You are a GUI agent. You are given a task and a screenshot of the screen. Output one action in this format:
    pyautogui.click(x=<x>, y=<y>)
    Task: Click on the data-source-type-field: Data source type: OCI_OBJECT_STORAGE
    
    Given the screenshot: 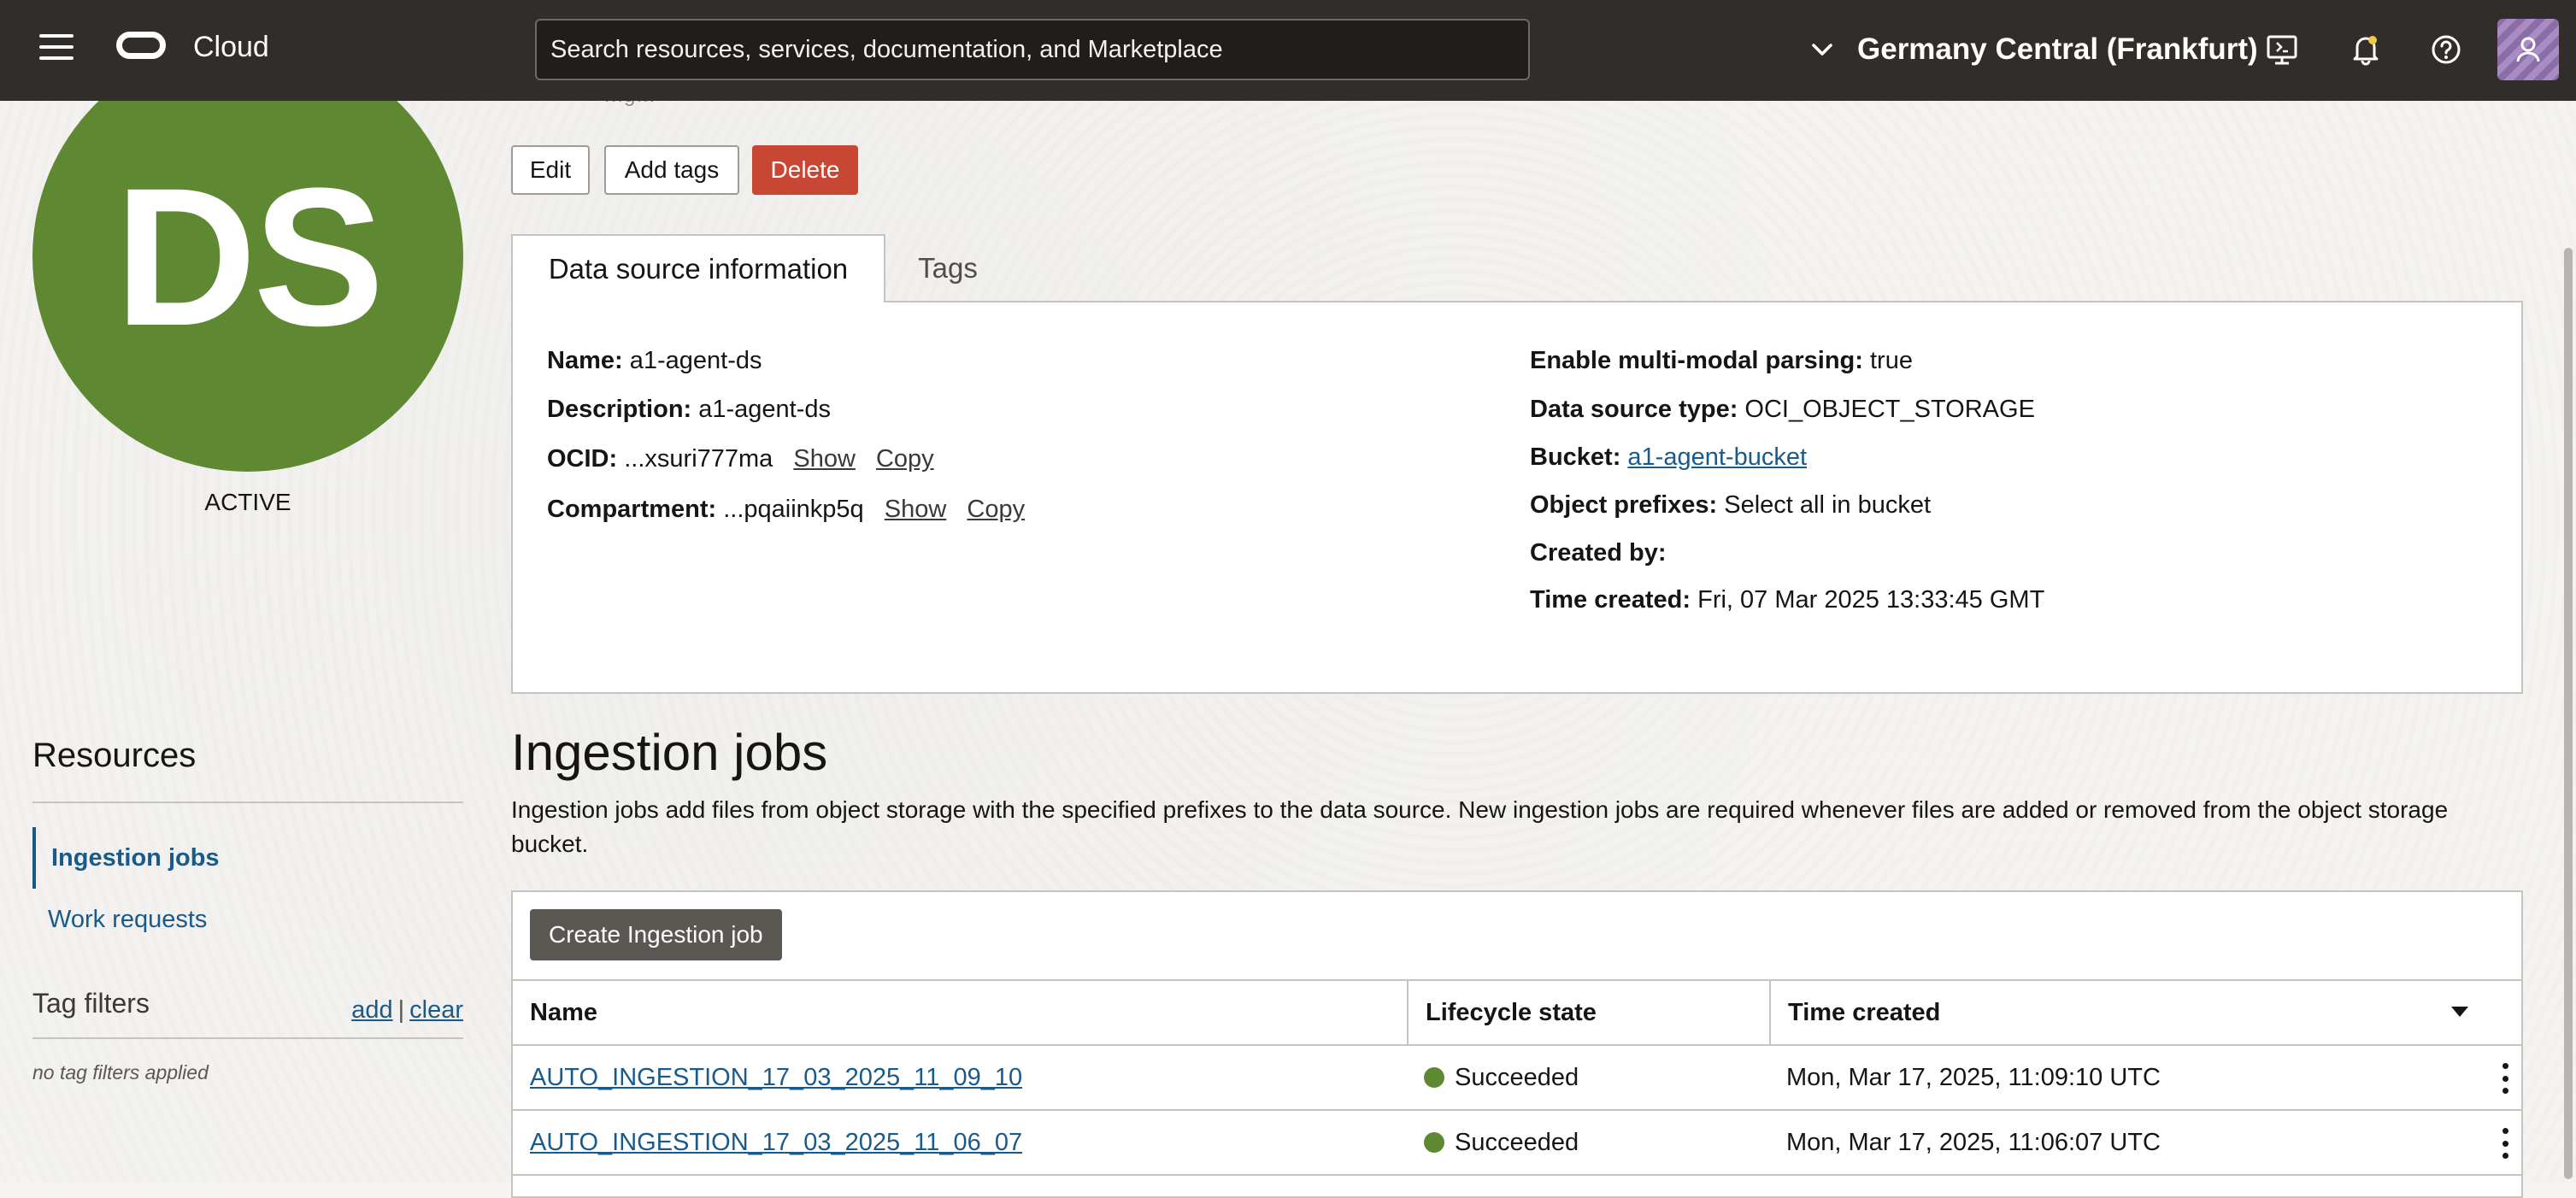 What is the action you would take?
    pyautogui.click(x=1782, y=410)
    